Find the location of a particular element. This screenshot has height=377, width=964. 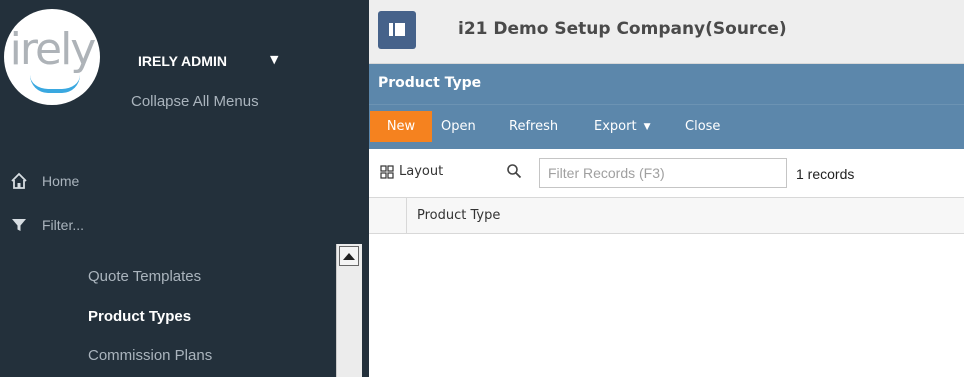

nav-home-label: Home is located at coordinates (61, 181).